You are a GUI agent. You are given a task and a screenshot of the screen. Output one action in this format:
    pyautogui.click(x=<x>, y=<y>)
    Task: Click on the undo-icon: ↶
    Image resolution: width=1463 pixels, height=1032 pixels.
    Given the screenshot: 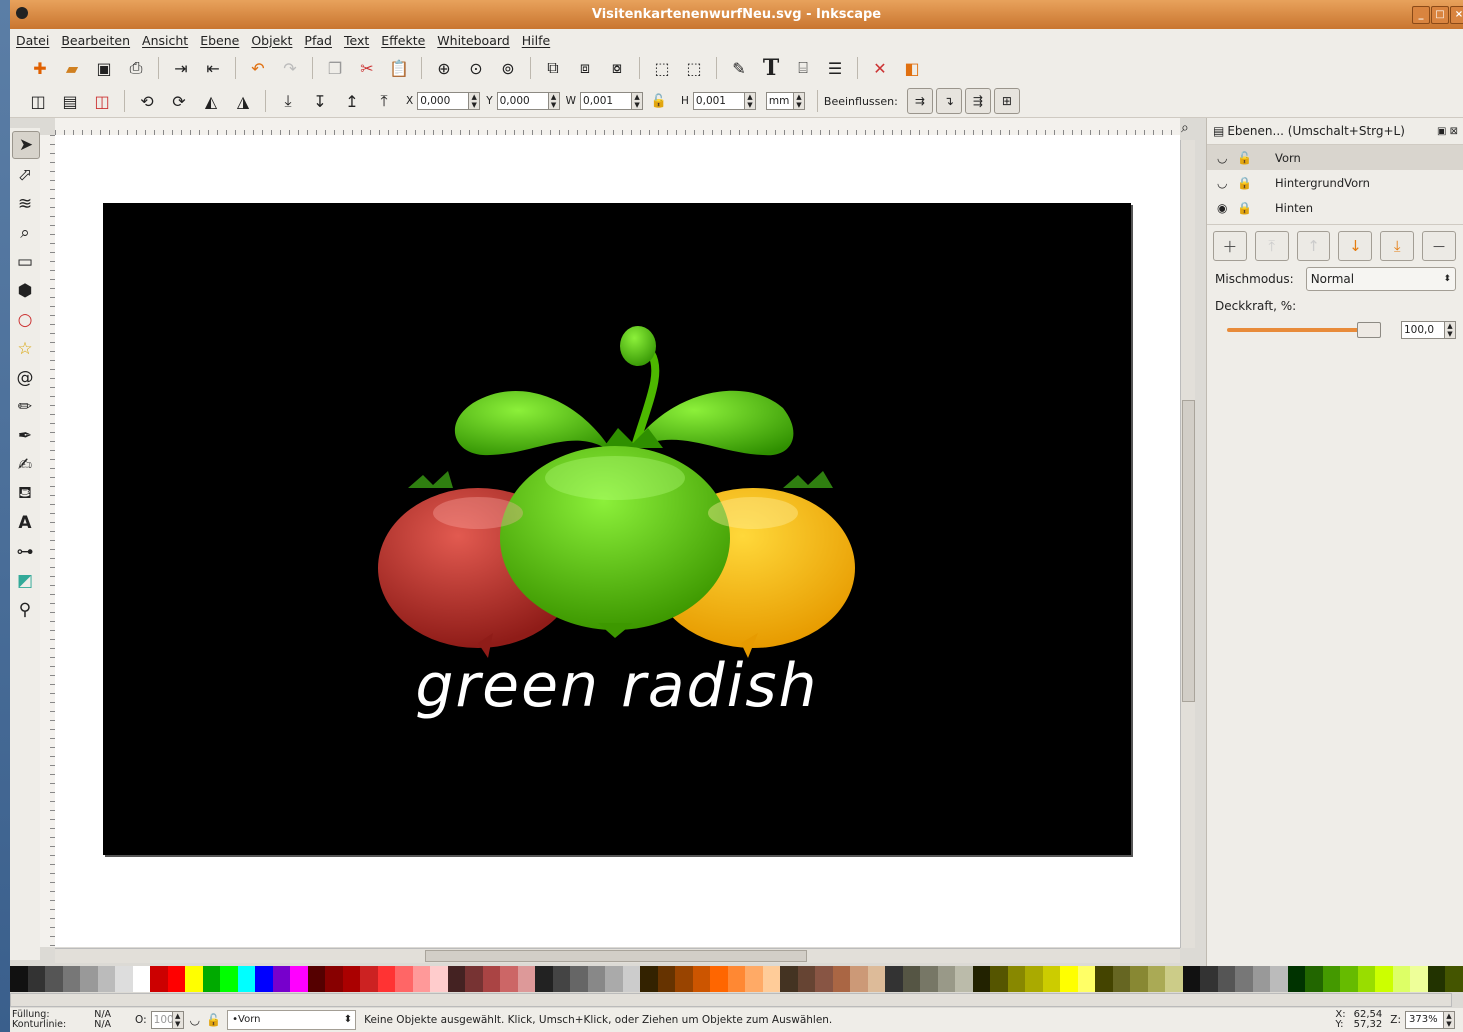 What is the action you would take?
    pyautogui.click(x=258, y=68)
    